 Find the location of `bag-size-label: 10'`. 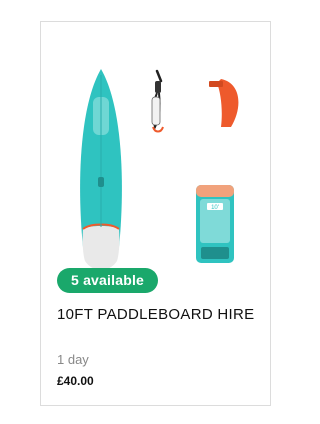

bag-size-label: 10' is located at coordinates (215, 208).